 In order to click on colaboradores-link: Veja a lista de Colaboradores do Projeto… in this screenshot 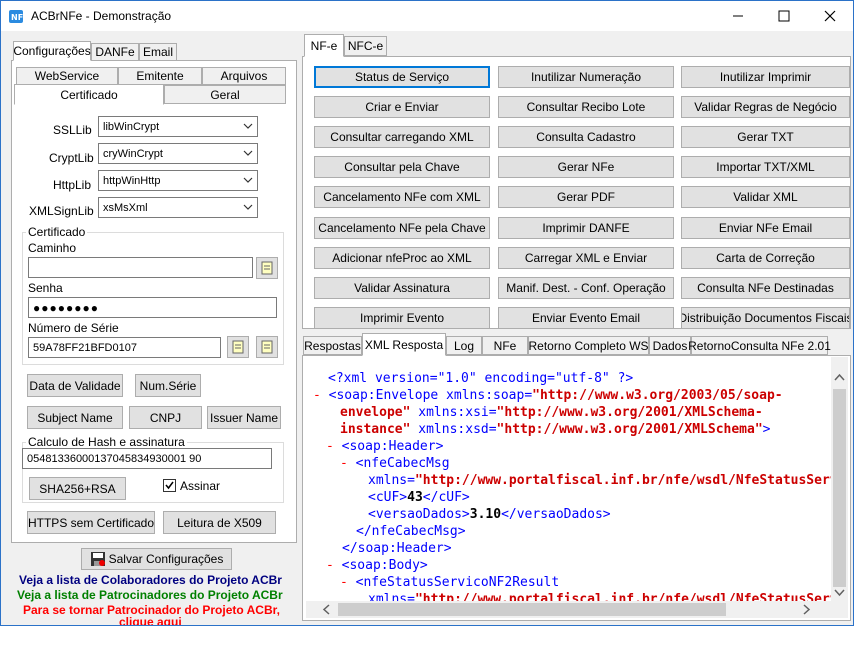, I will do `click(150, 580)`.